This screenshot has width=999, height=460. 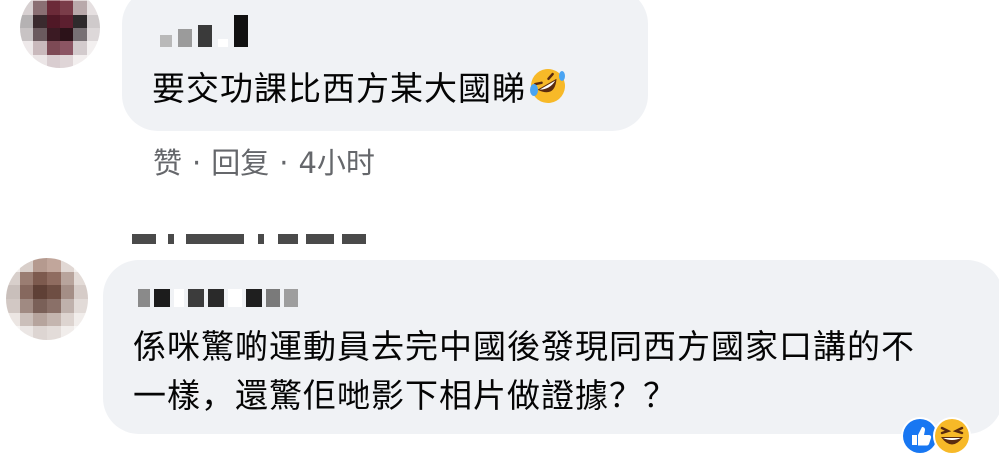 I want to click on like-link: 赞, so click(x=167, y=163).